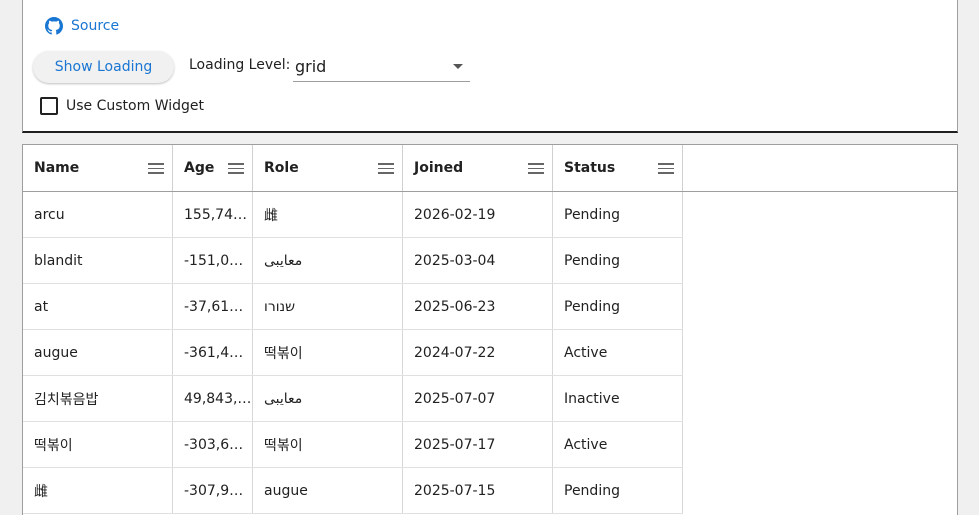 The height and width of the screenshot is (515, 979). I want to click on cell-joined: 2025-06-23, so click(478, 306).